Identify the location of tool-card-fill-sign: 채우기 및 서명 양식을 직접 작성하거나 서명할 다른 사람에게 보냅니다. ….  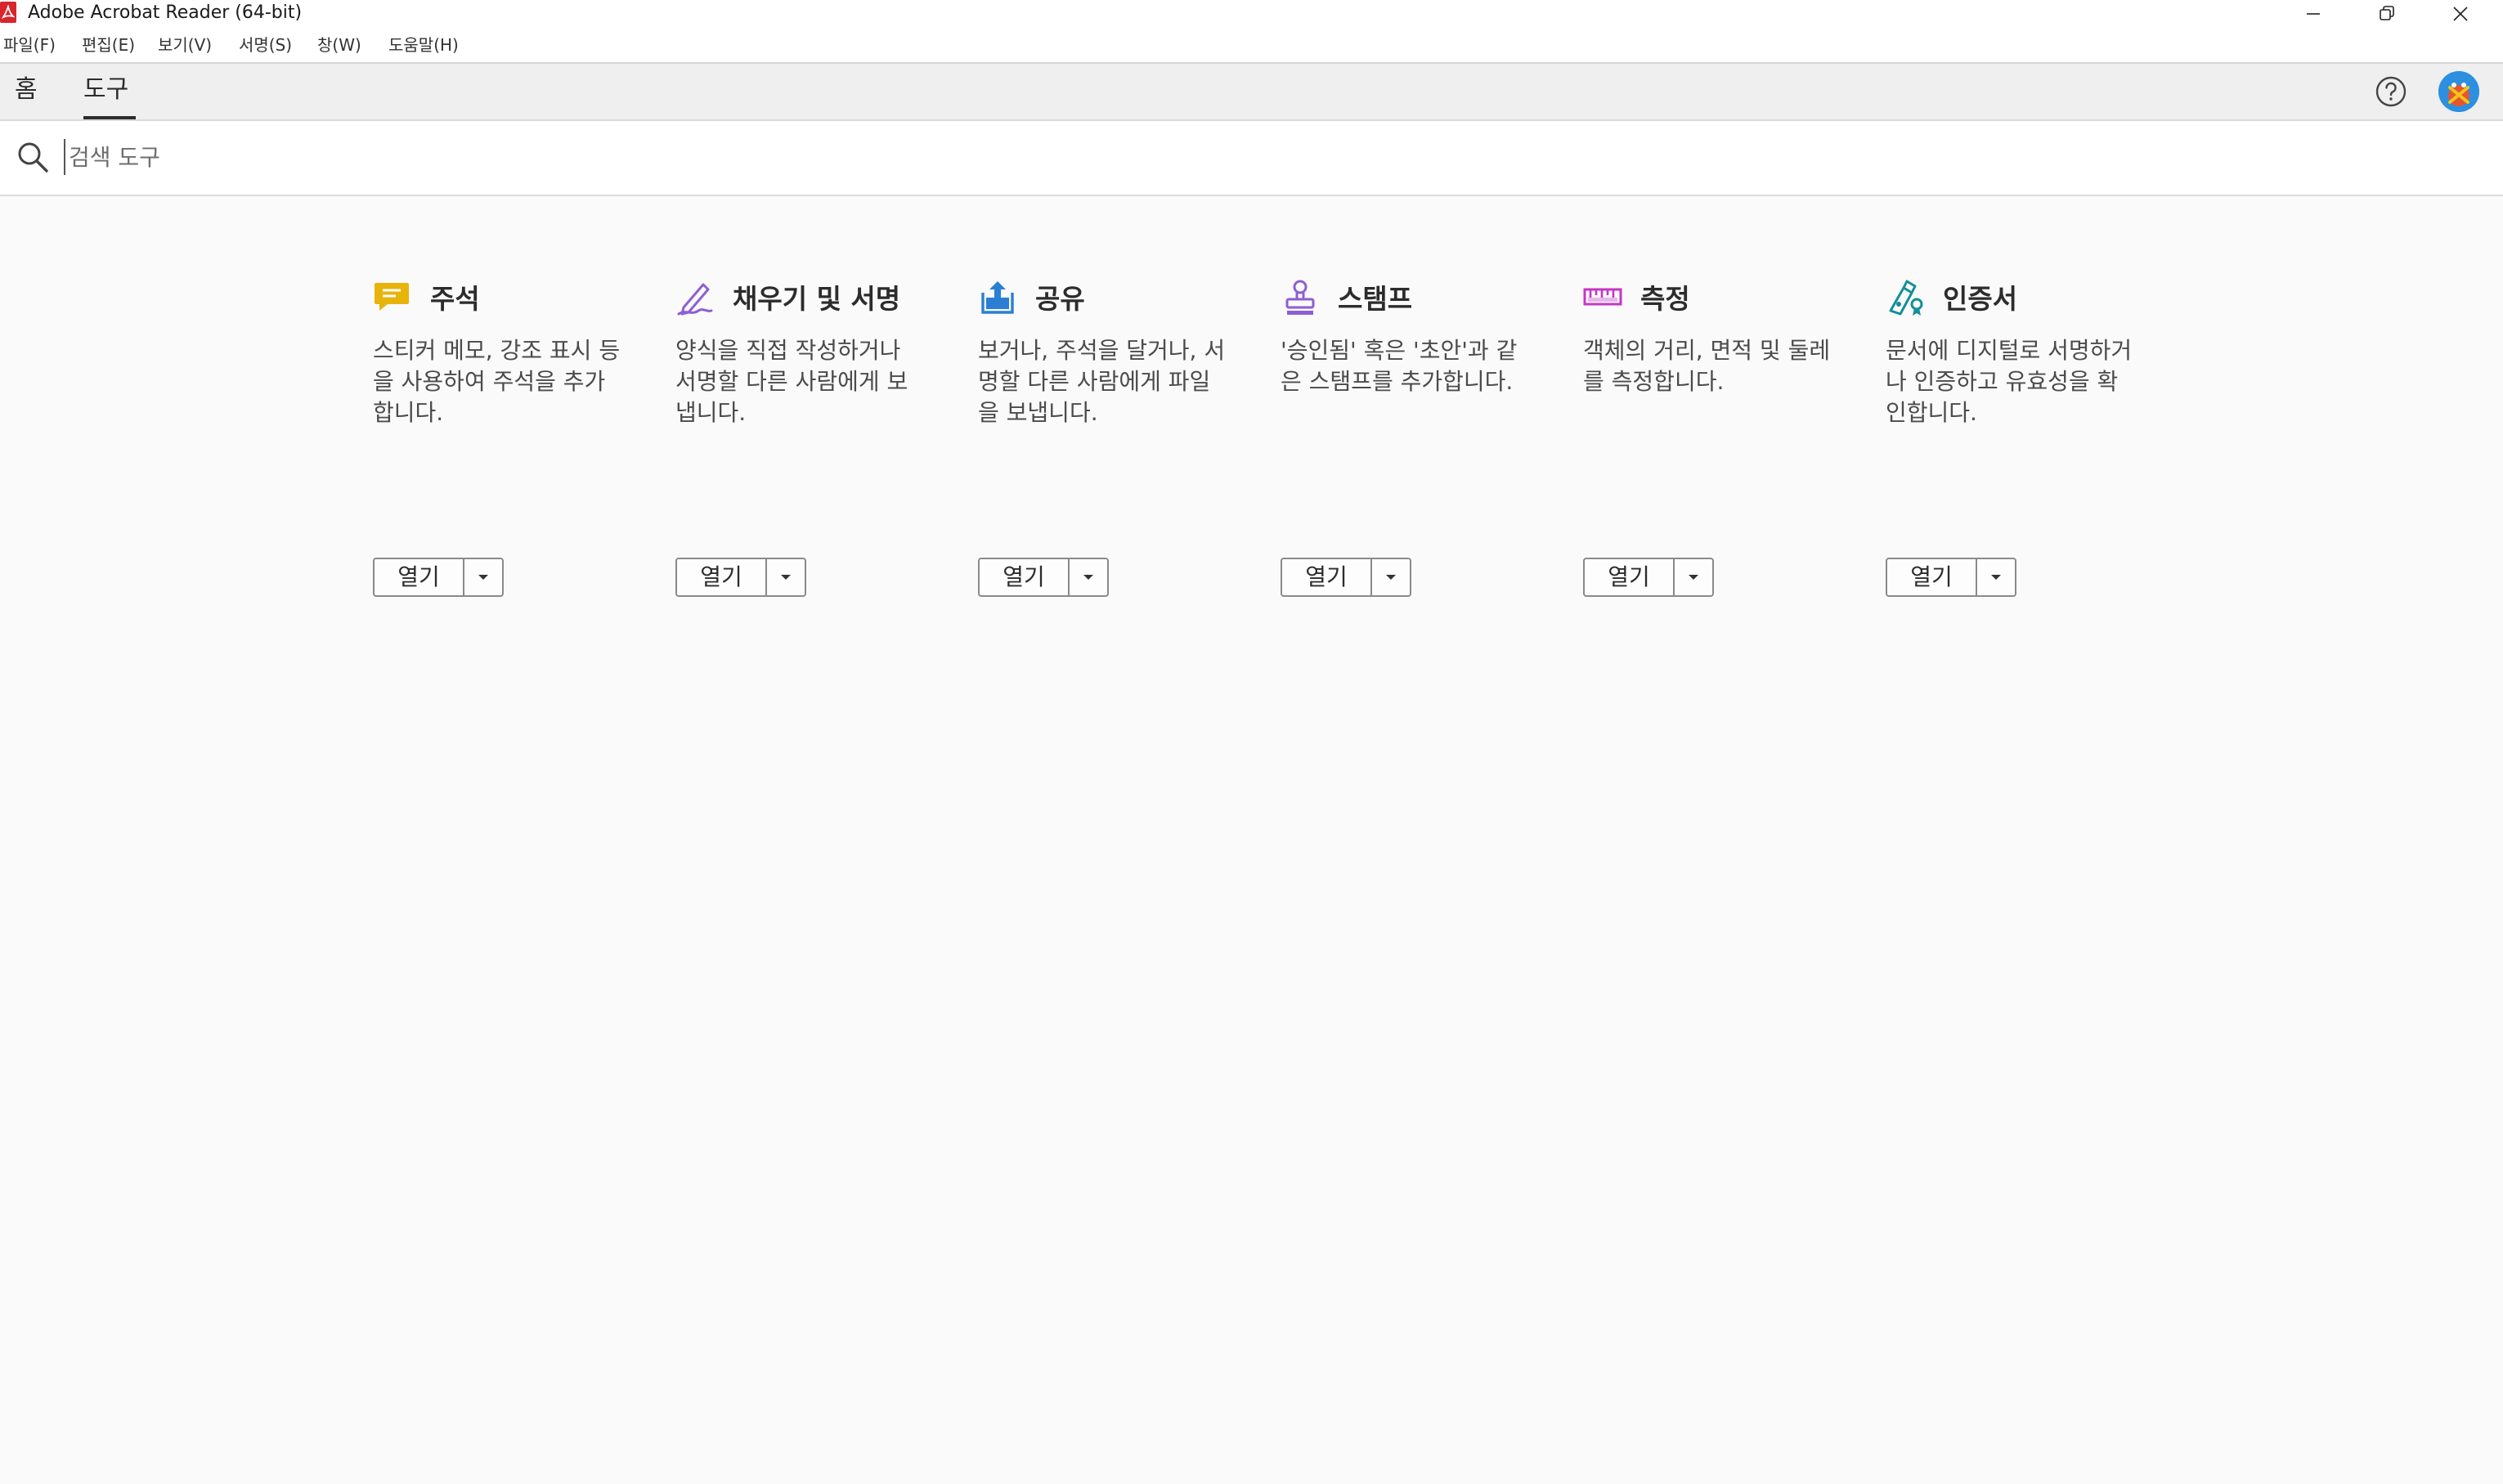
(806, 441).